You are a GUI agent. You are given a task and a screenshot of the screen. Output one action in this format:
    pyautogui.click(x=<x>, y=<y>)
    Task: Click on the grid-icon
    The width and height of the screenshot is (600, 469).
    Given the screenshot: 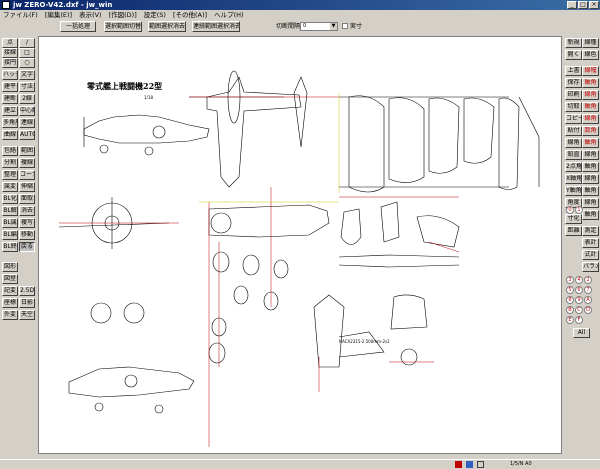 What is the action you would take?
    pyautogui.click(x=480, y=464)
    